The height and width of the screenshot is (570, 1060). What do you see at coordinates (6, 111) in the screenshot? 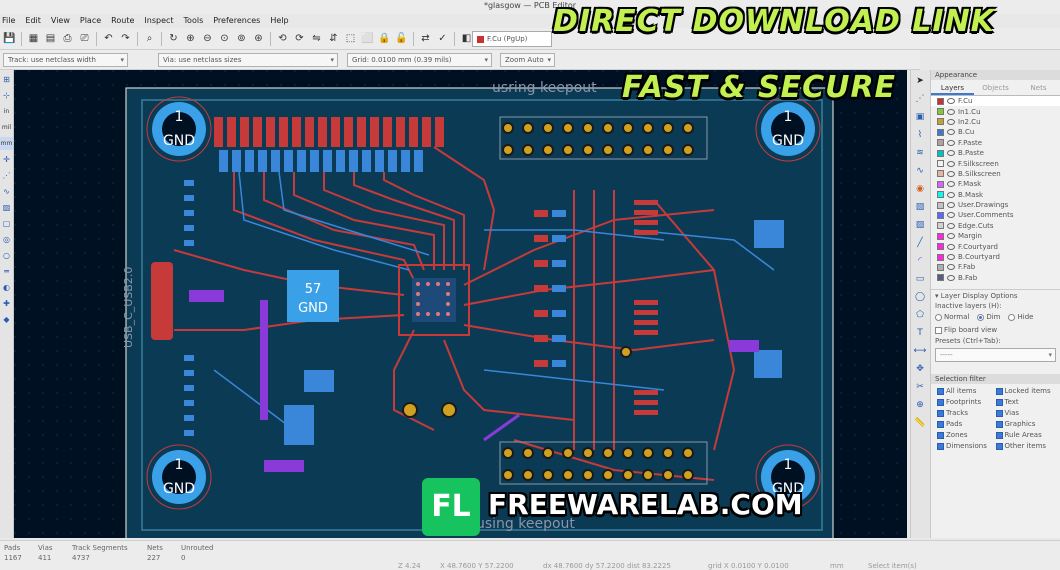
I see `units-inch-button: in` at bounding box center [6, 111].